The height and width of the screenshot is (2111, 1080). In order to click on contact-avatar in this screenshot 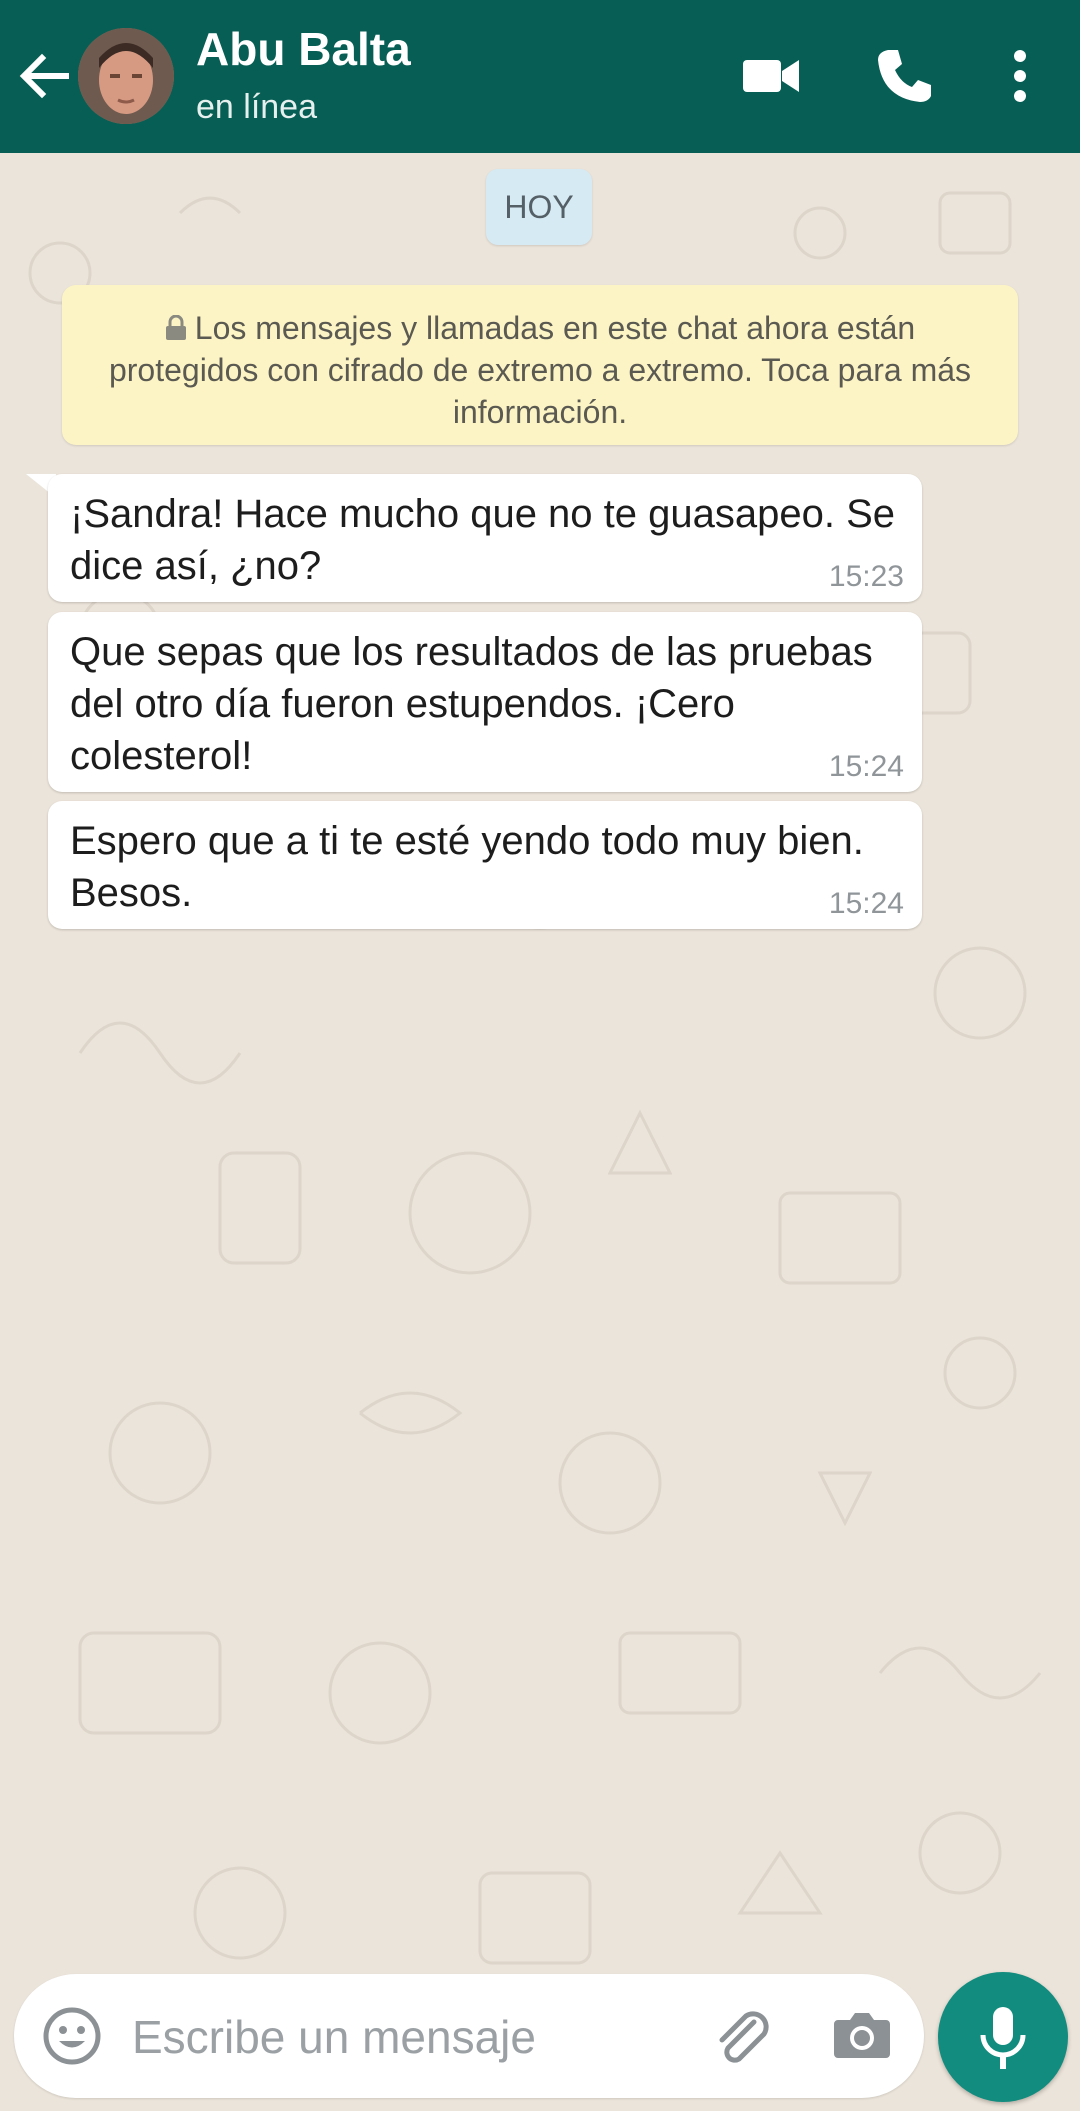, I will do `click(126, 76)`.